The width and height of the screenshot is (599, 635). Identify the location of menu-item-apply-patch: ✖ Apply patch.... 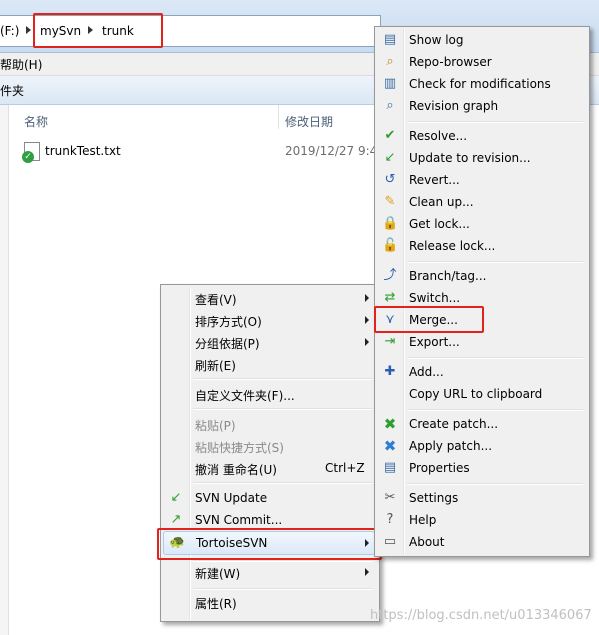
(481, 446).